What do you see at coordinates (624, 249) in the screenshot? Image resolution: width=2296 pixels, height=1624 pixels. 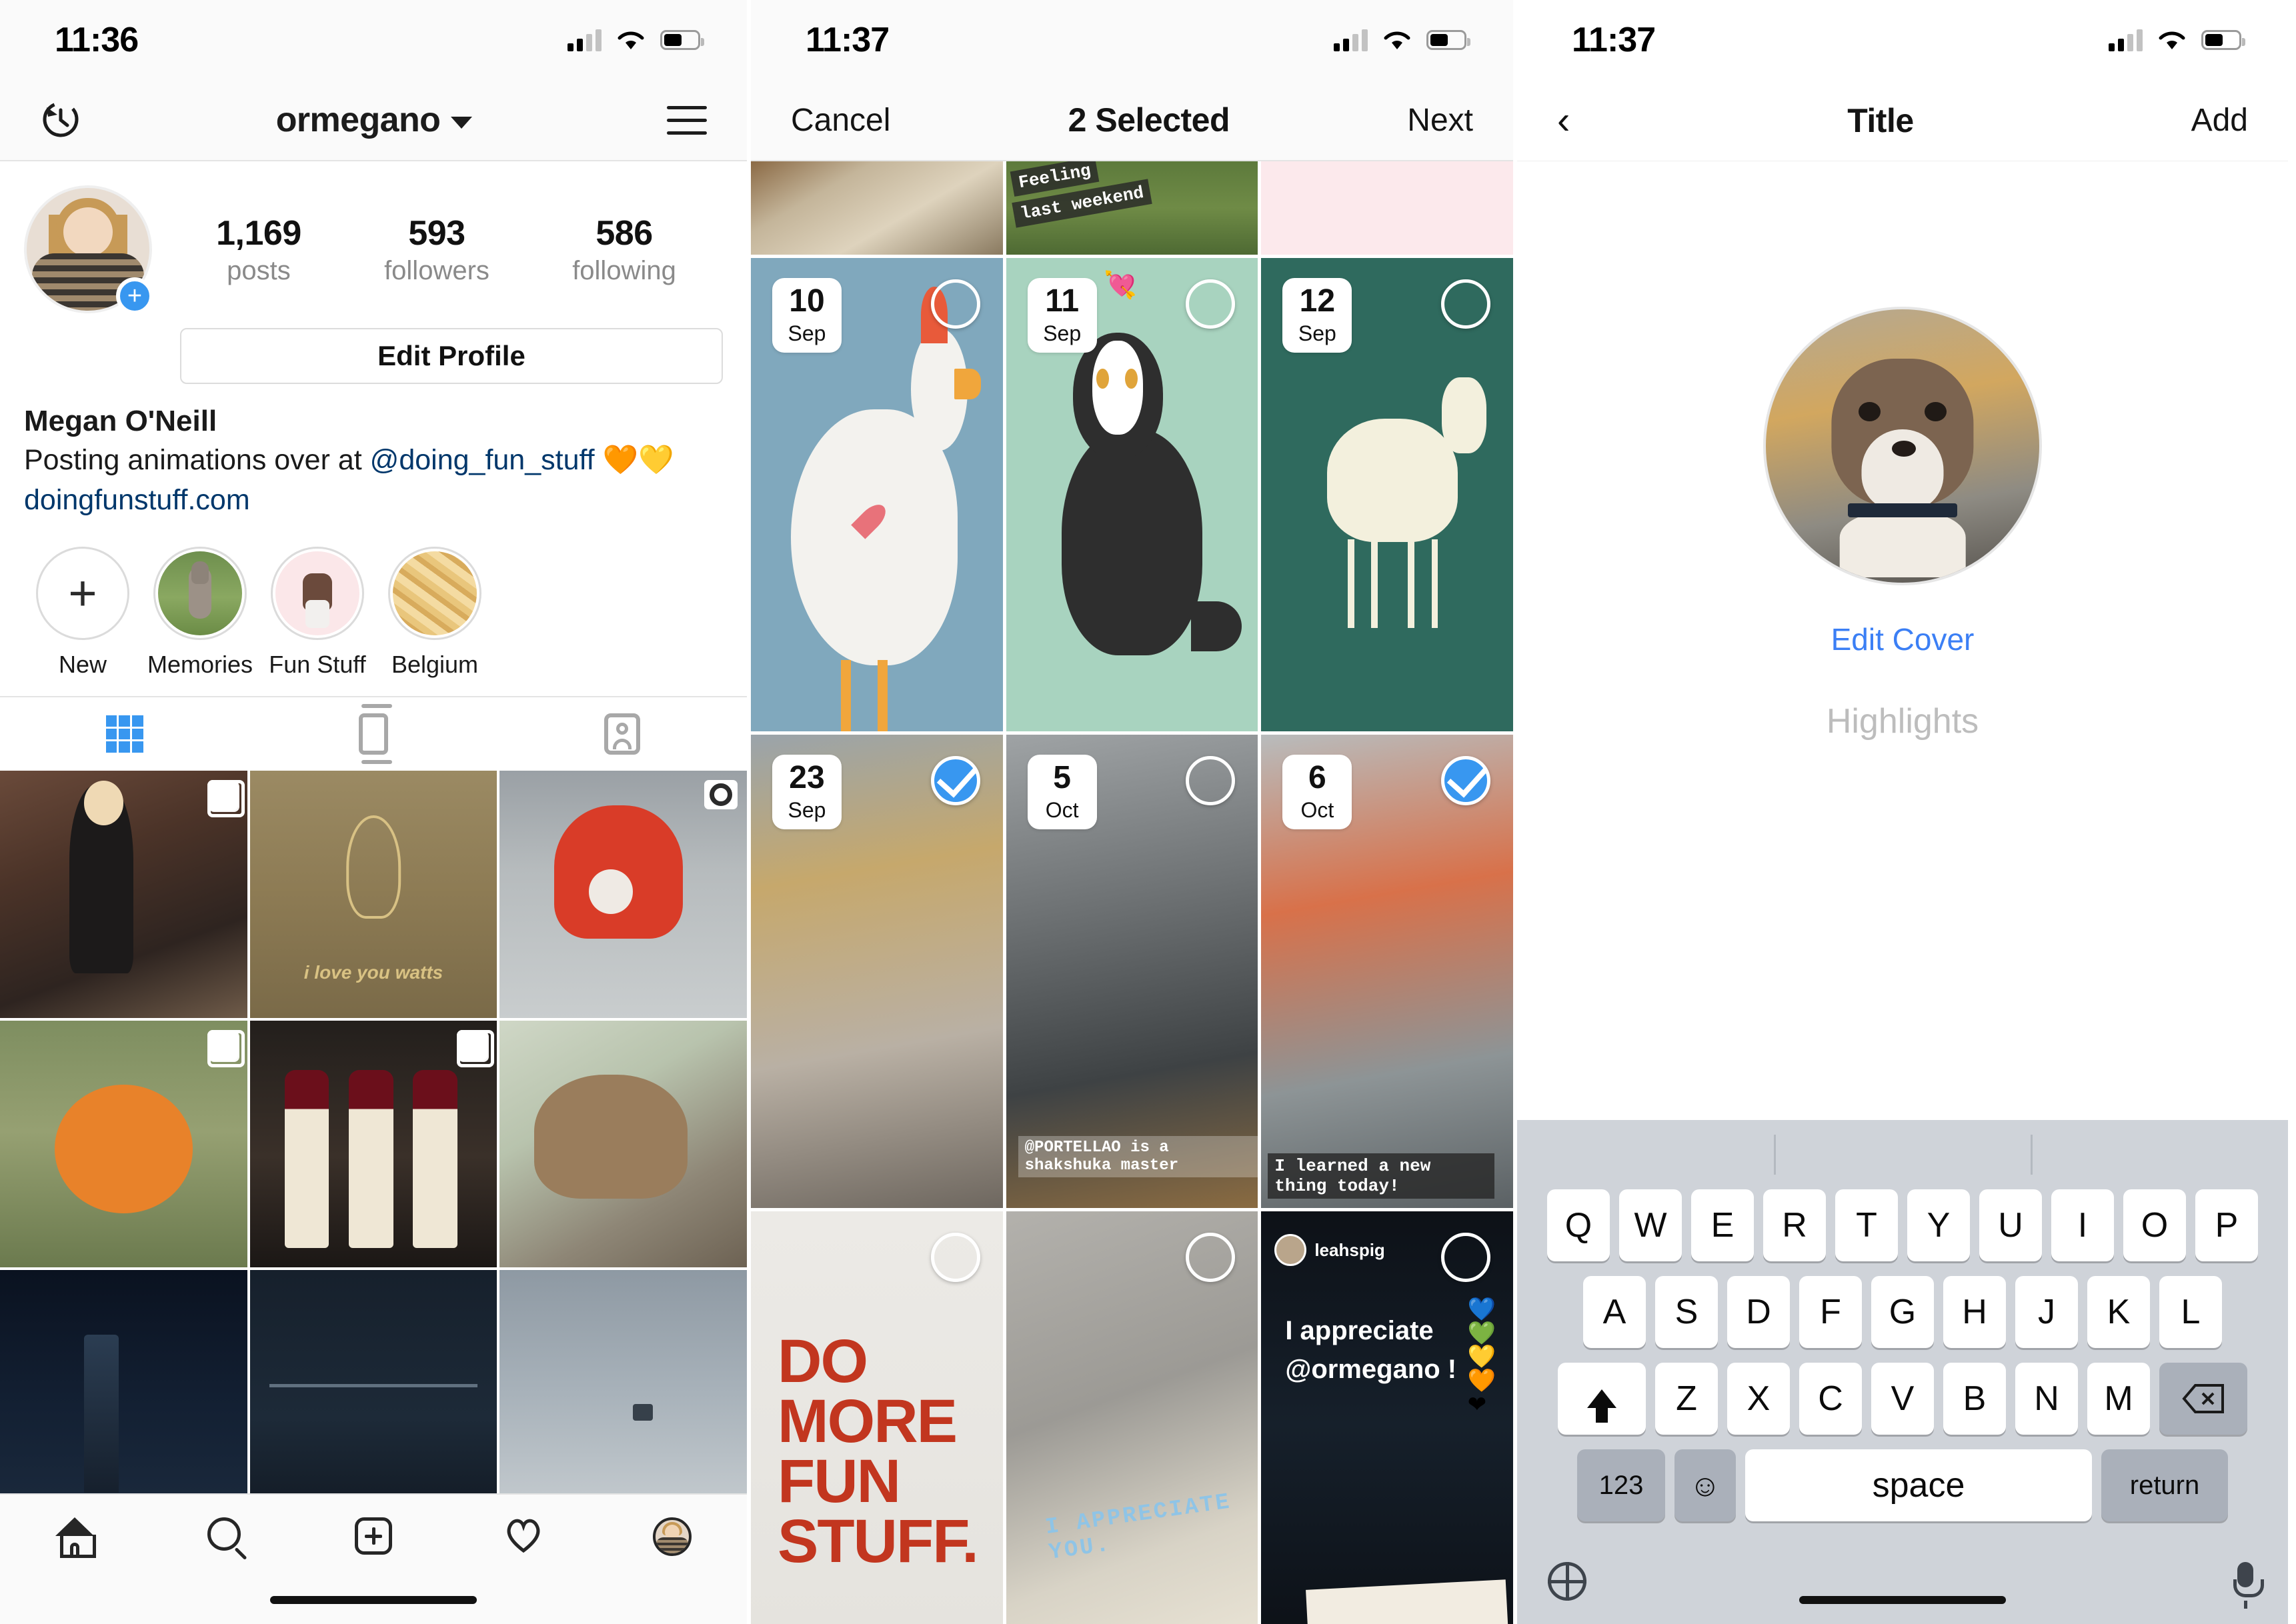 I see `stat-following: 586 following` at bounding box center [624, 249].